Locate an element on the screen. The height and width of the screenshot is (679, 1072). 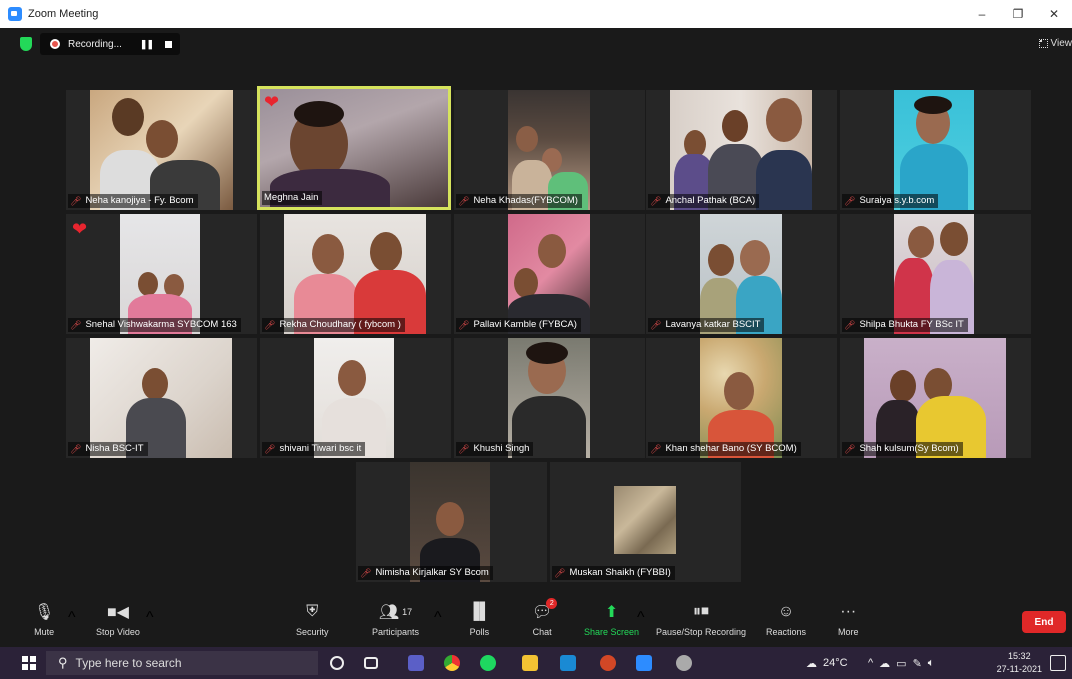
cortana-icon is located at coordinates (337, 663).